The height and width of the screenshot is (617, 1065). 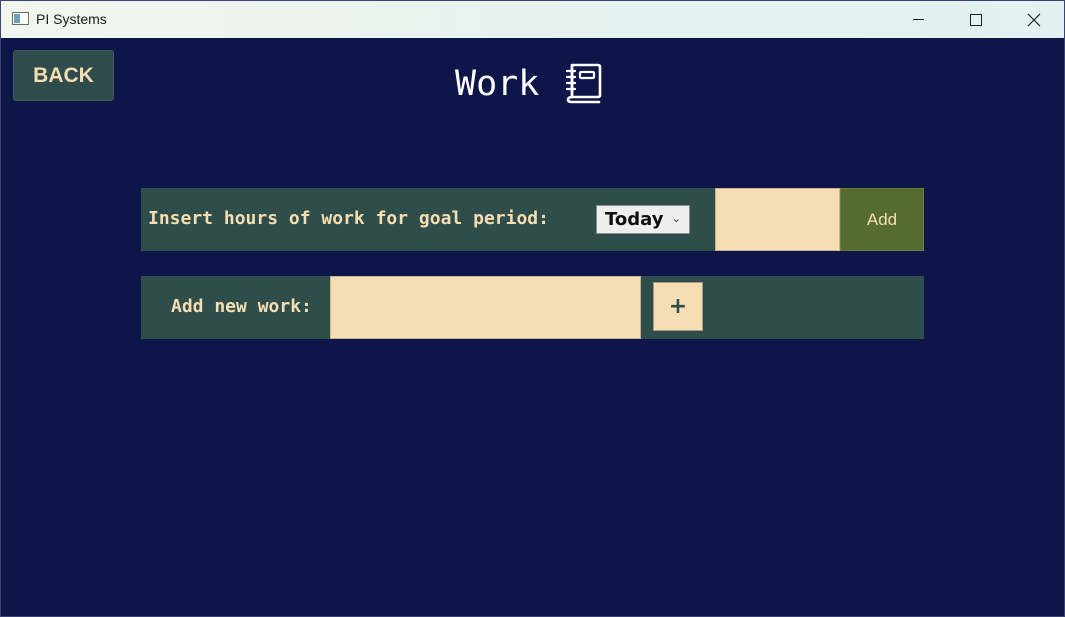 What do you see at coordinates (882, 219) in the screenshot?
I see `add-hours-button: Add` at bounding box center [882, 219].